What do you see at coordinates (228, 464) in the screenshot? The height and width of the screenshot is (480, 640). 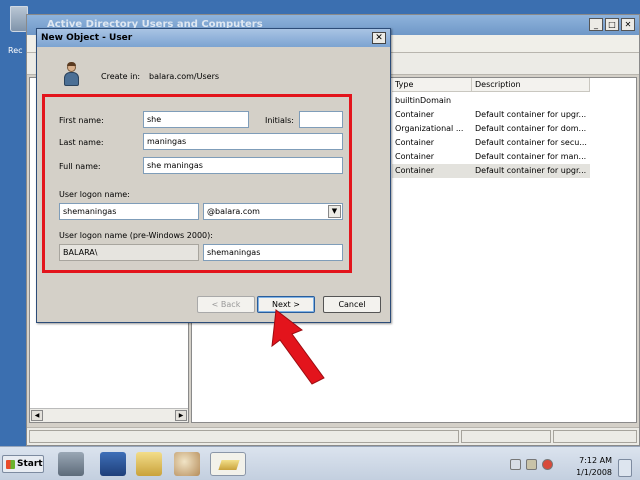 I see `aduc-icon` at bounding box center [228, 464].